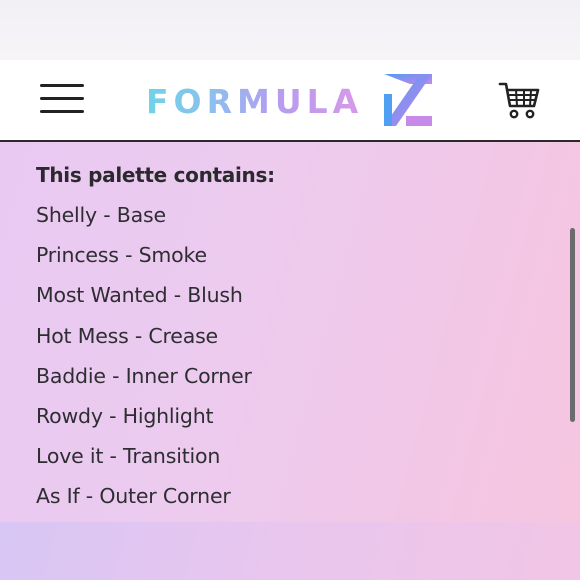 The height and width of the screenshot is (580, 580). Describe the element at coordinates (121, 255) in the screenshot. I see `palette-item-princess: Princess - Smoke` at that location.